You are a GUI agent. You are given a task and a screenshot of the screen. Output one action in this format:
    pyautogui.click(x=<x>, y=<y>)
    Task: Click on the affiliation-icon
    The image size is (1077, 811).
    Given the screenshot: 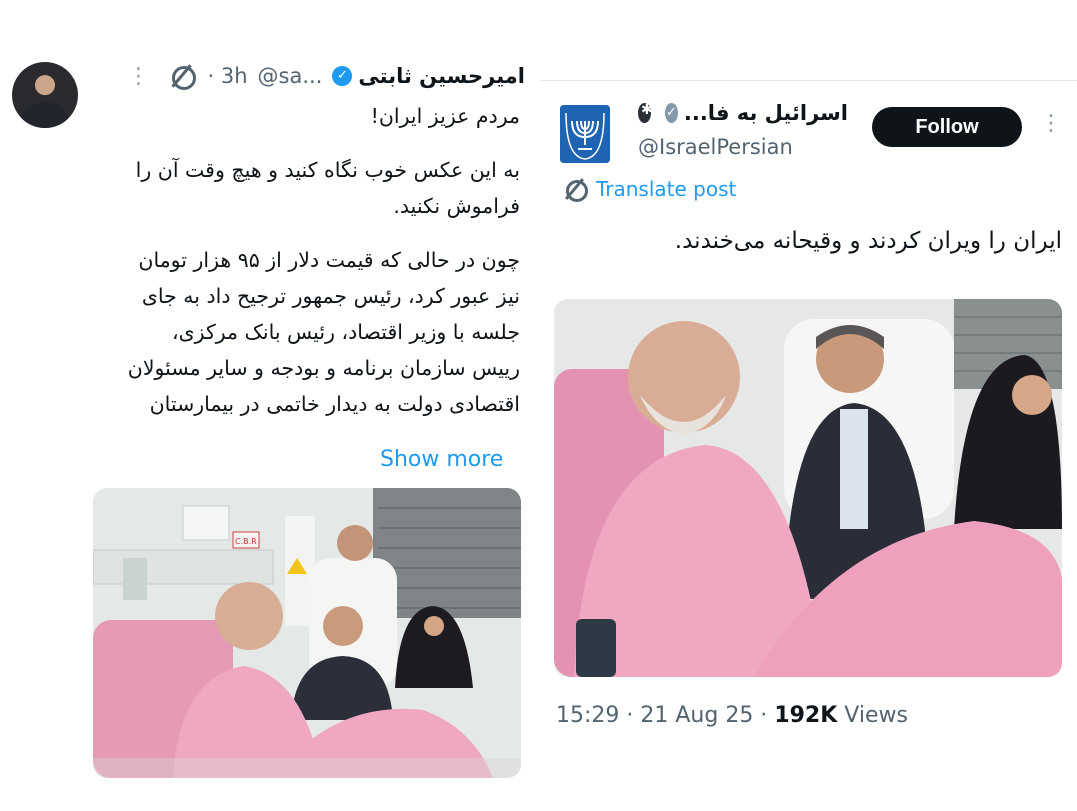 What is the action you would take?
    pyautogui.click(x=645, y=112)
    